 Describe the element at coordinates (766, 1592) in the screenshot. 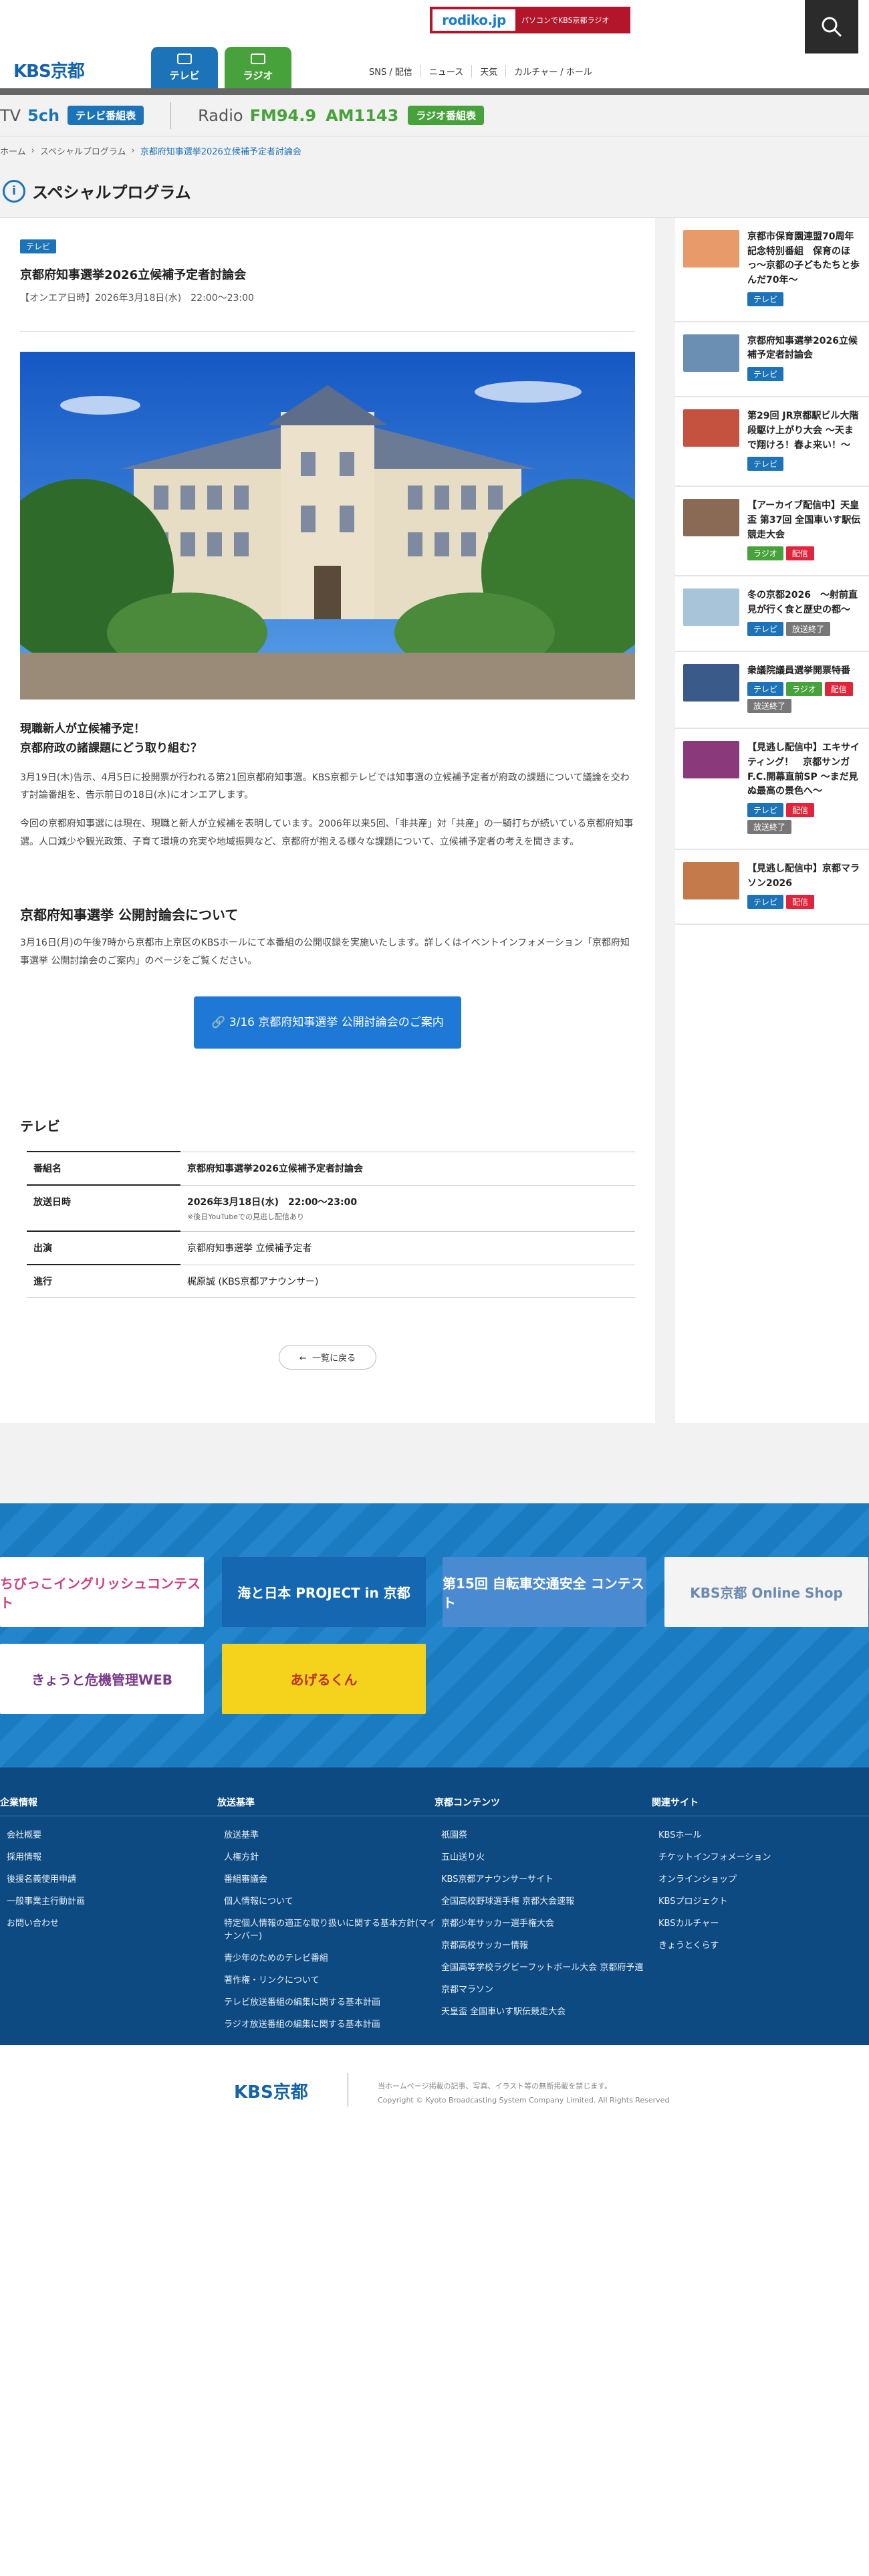

I see `promo-banner: KBS京都 Online Shop` at that location.